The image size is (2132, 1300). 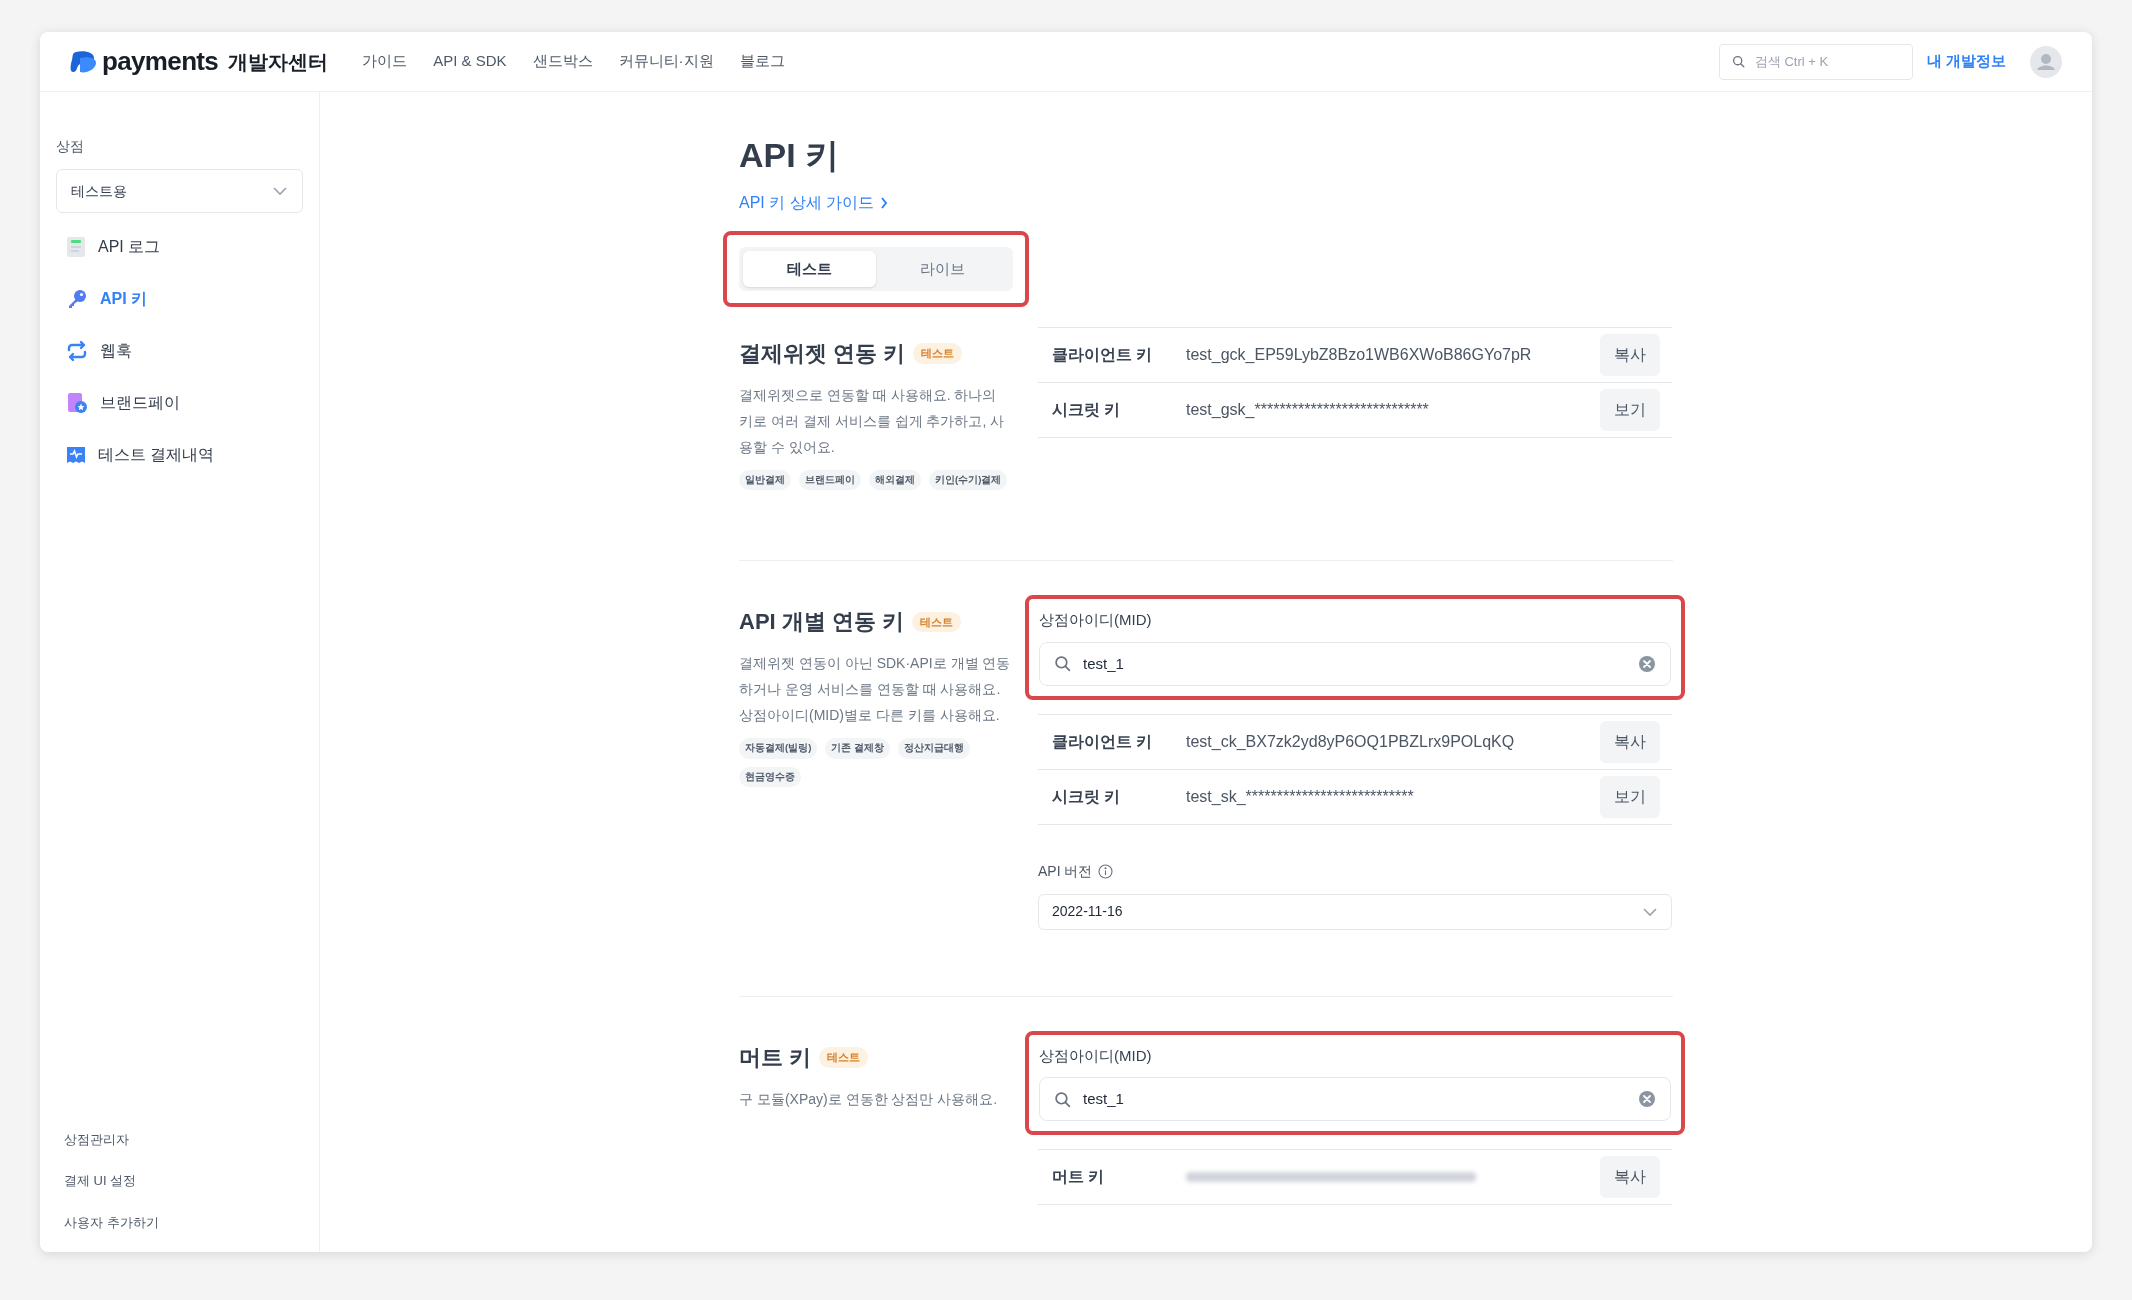 What do you see at coordinates (77, 403) in the screenshot?
I see `card-star-icon` at bounding box center [77, 403].